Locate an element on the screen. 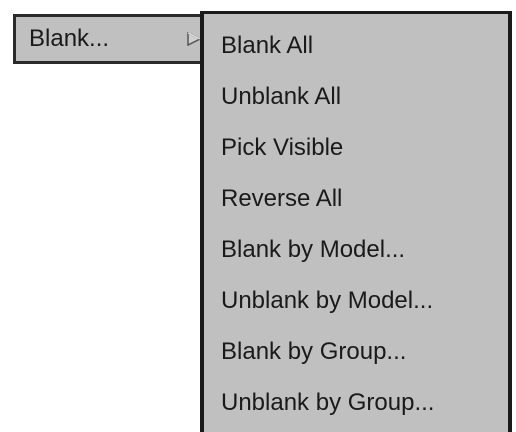 The height and width of the screenshot is (432, 516). menu-item-reverse-all: Reverse All is located at coordinates (356, 207).